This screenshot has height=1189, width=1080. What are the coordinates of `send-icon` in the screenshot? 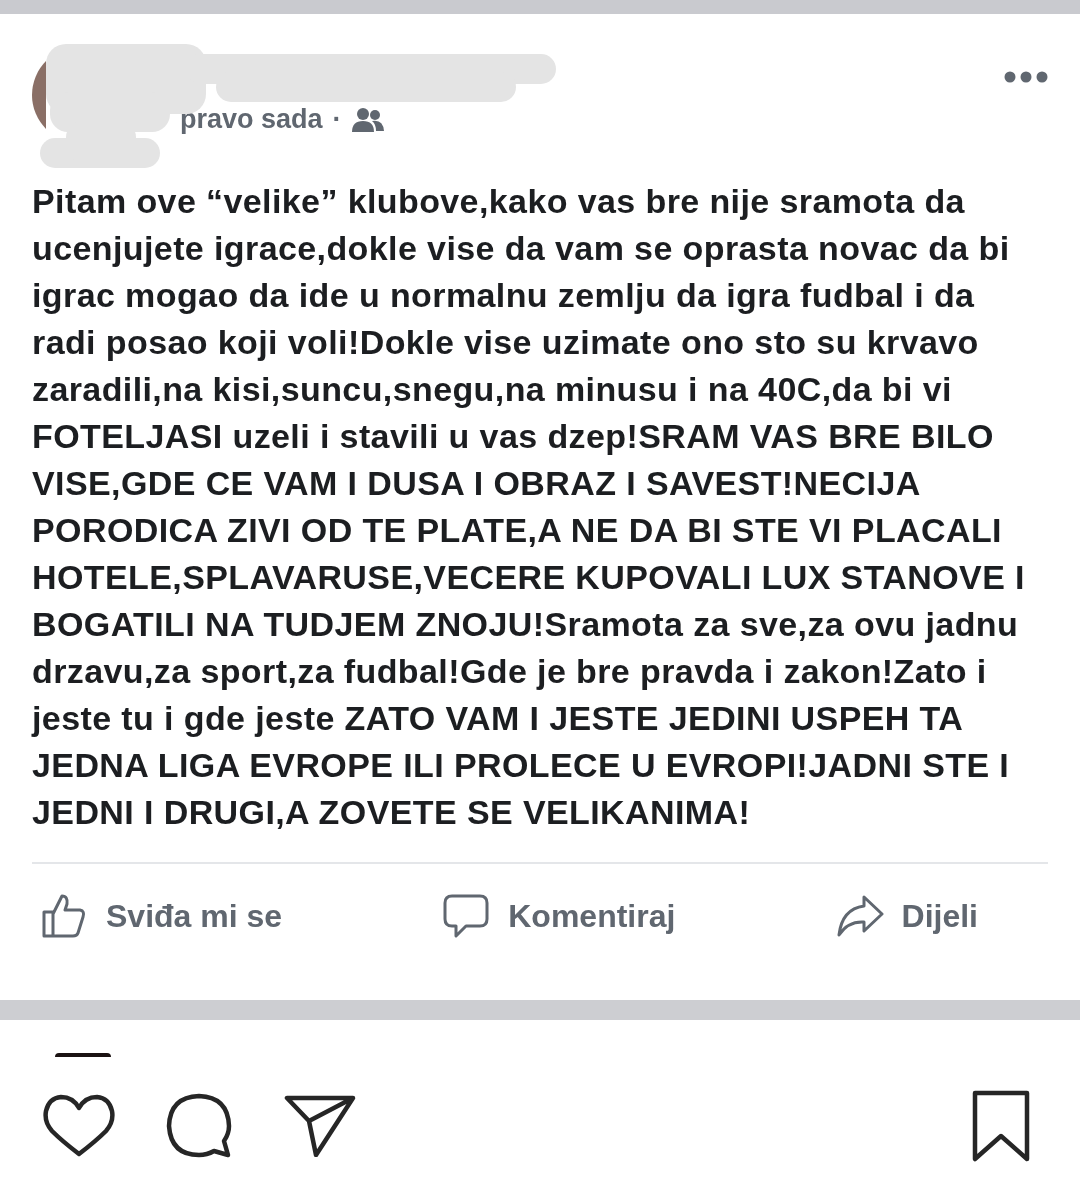 It's located at (320, 1126).